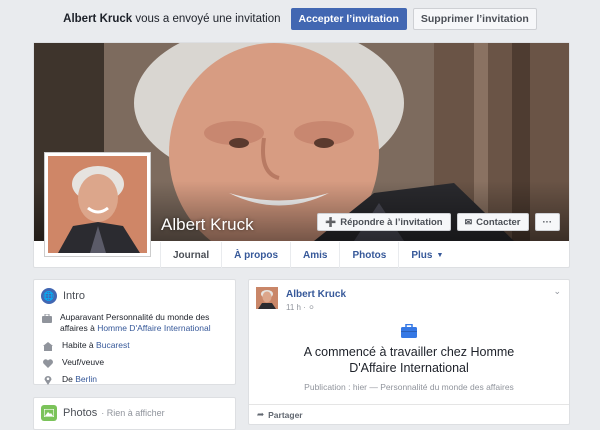 This screenshot has height=430, width=600. I want to click on photos-title-text: Photos, so click(80, 413).